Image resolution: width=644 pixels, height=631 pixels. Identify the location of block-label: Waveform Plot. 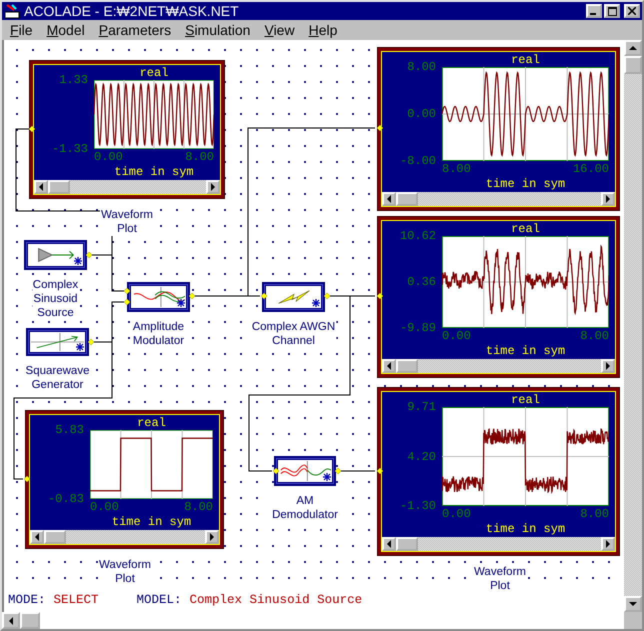
(500, 578).